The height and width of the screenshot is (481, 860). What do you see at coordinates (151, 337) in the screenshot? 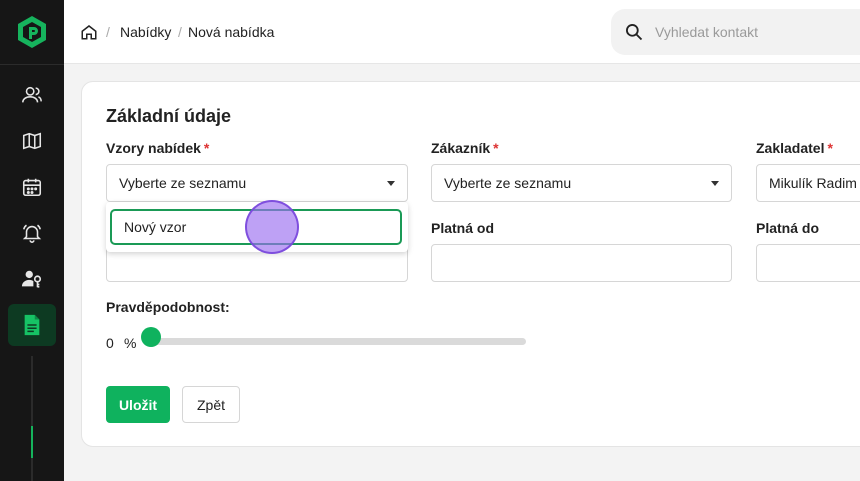
I see `probability-slider-thumb` at bounding box center [151, 337].